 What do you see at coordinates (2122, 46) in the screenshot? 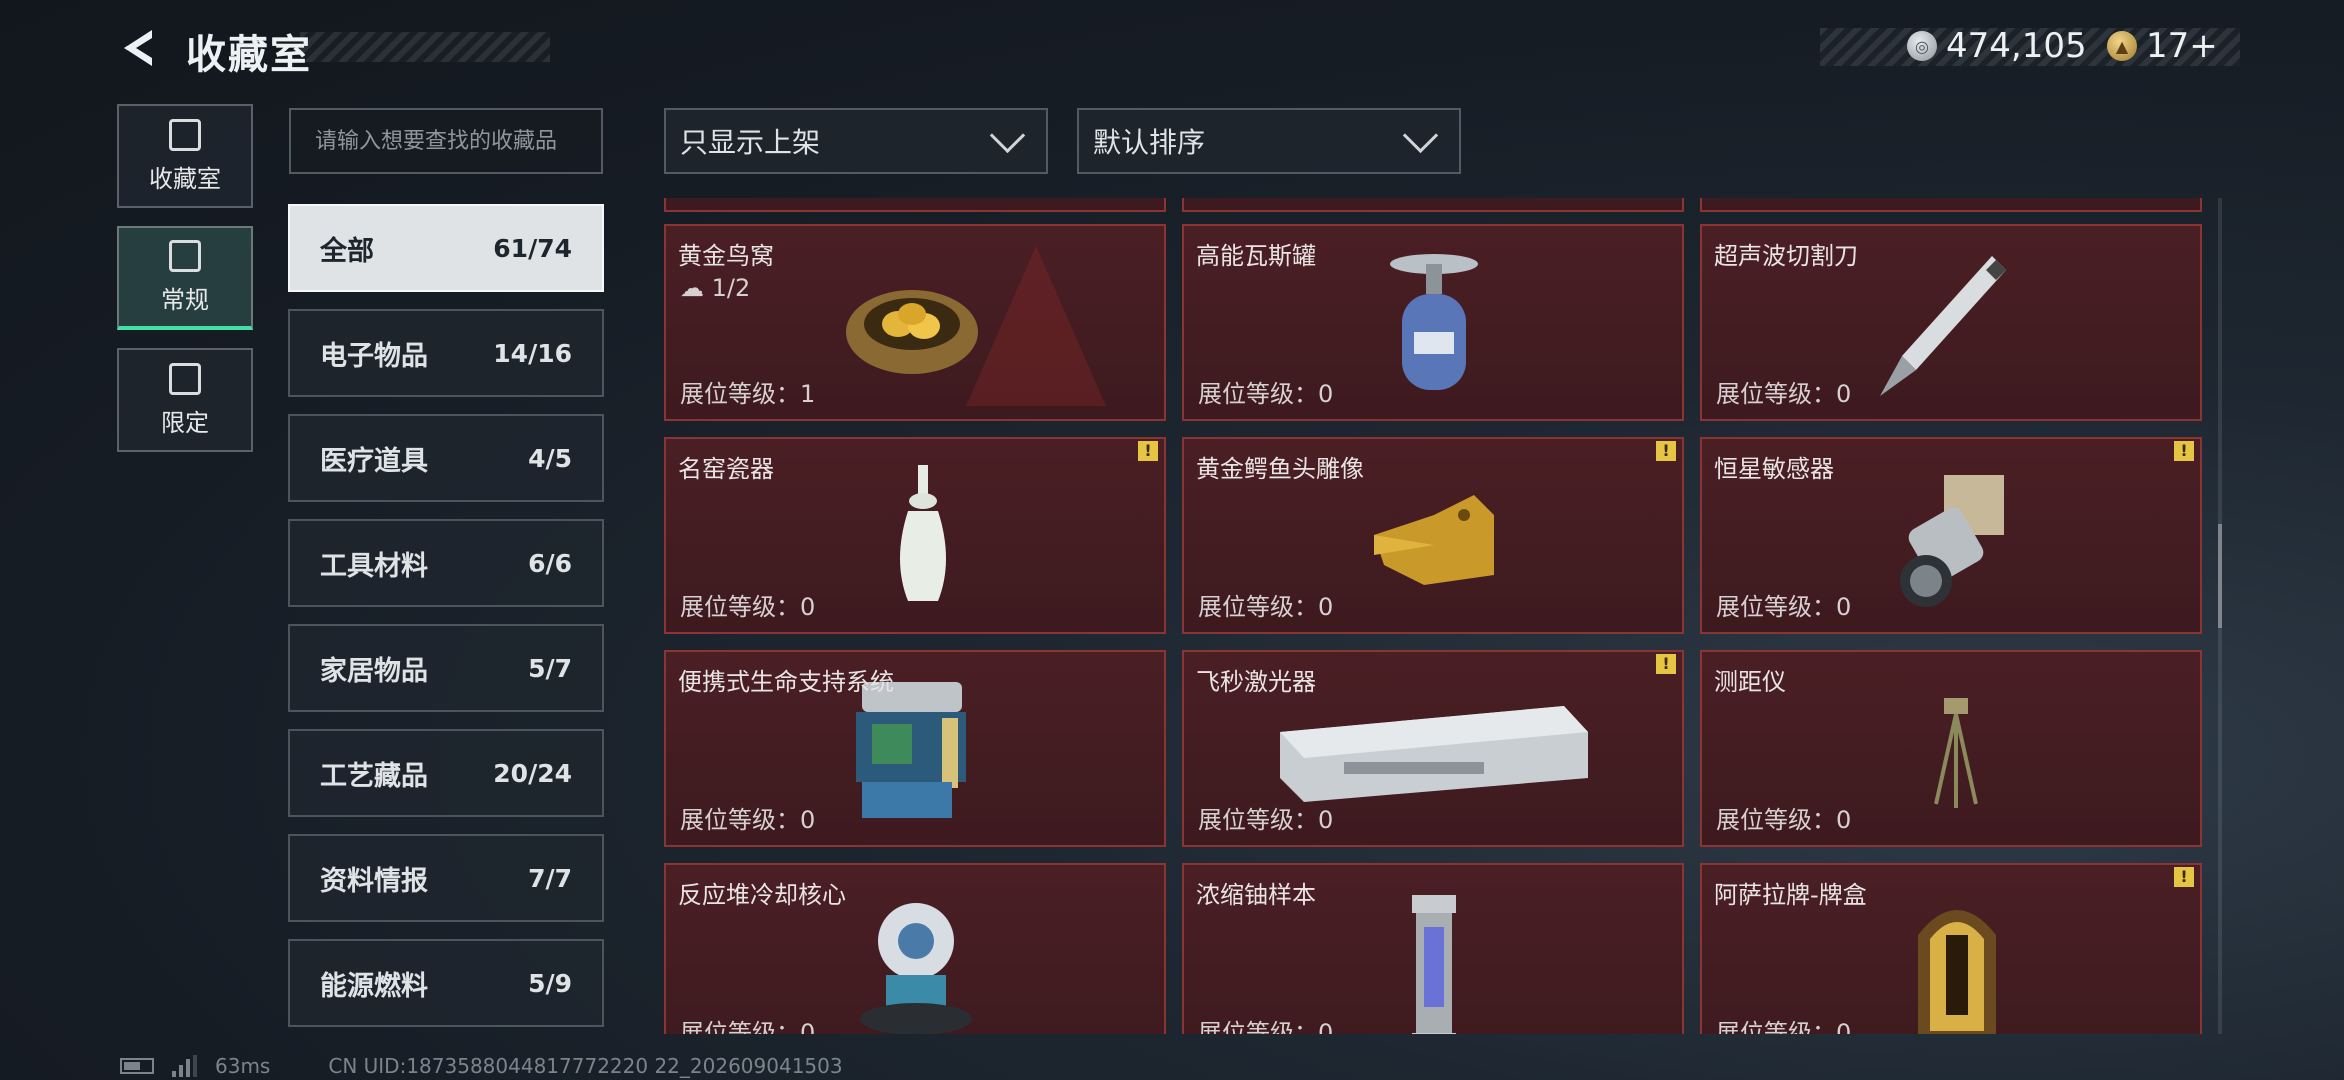
I see `gold-coin-icon: ▲` at bounding box center [2122, 46].